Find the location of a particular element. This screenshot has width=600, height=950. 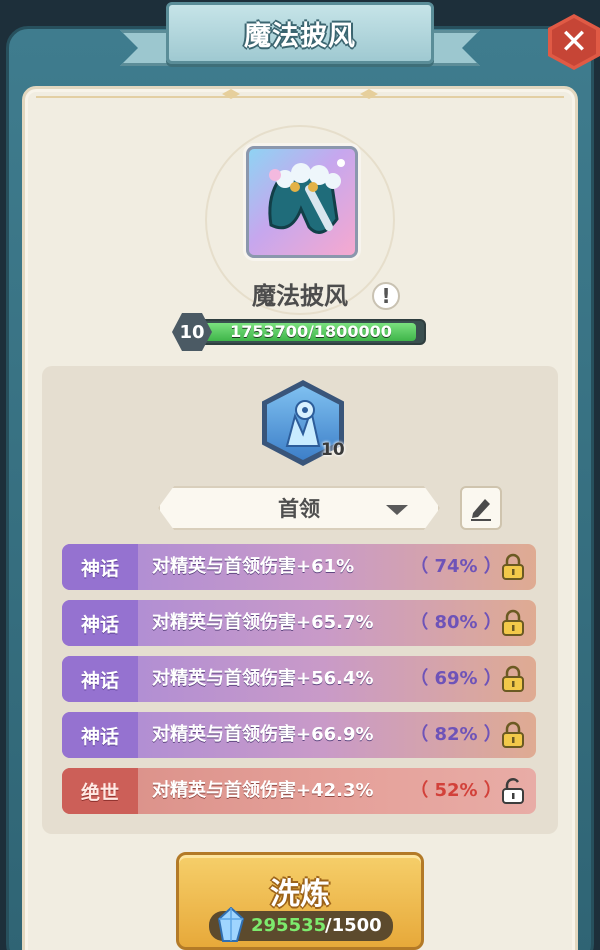

tier-tag: 绝世 is located at coordinates (100, 791).